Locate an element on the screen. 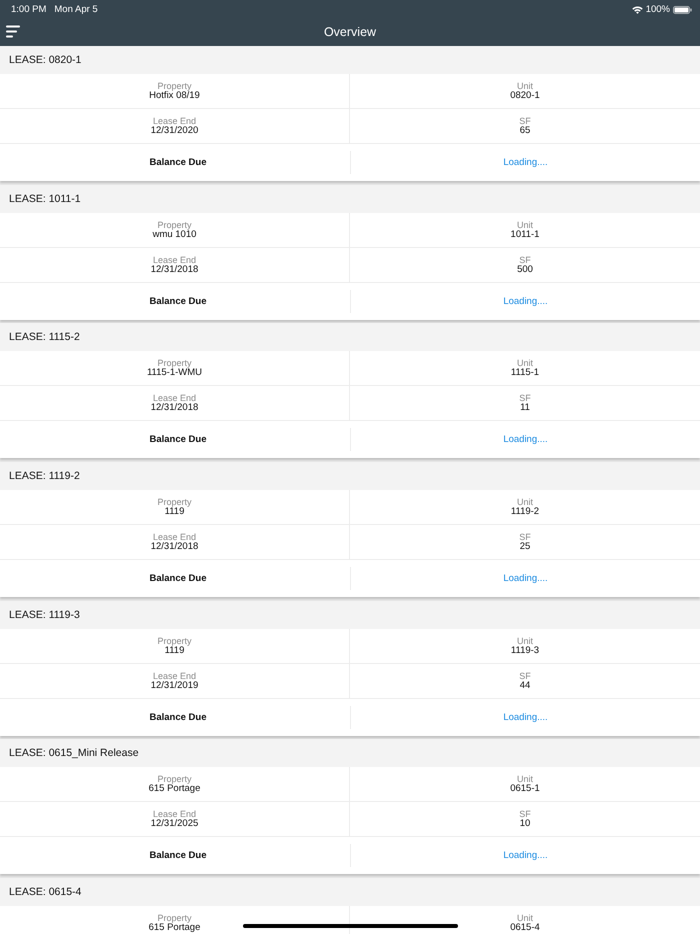 The height and width of the screenshot is (934, 700). field-value: 1115-1 is located at coordinates (525, 373).